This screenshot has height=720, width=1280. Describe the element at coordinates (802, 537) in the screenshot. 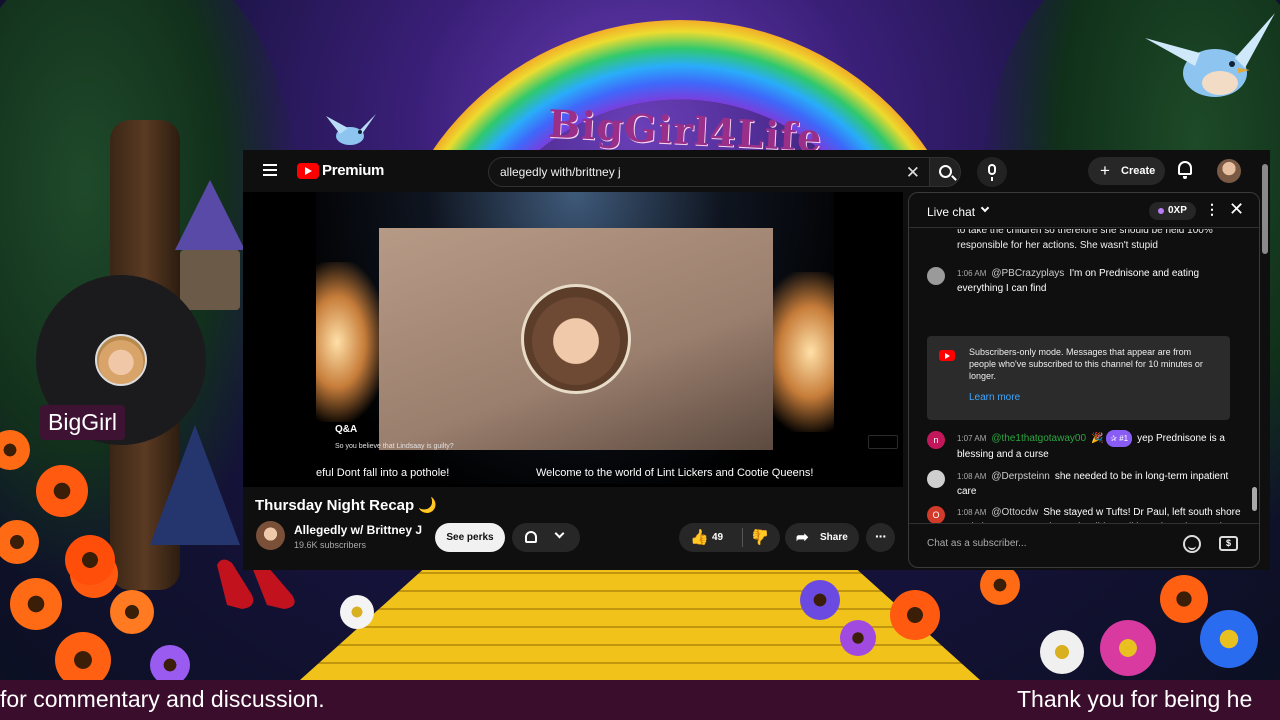

I see `share-icon: ➦` at that location.